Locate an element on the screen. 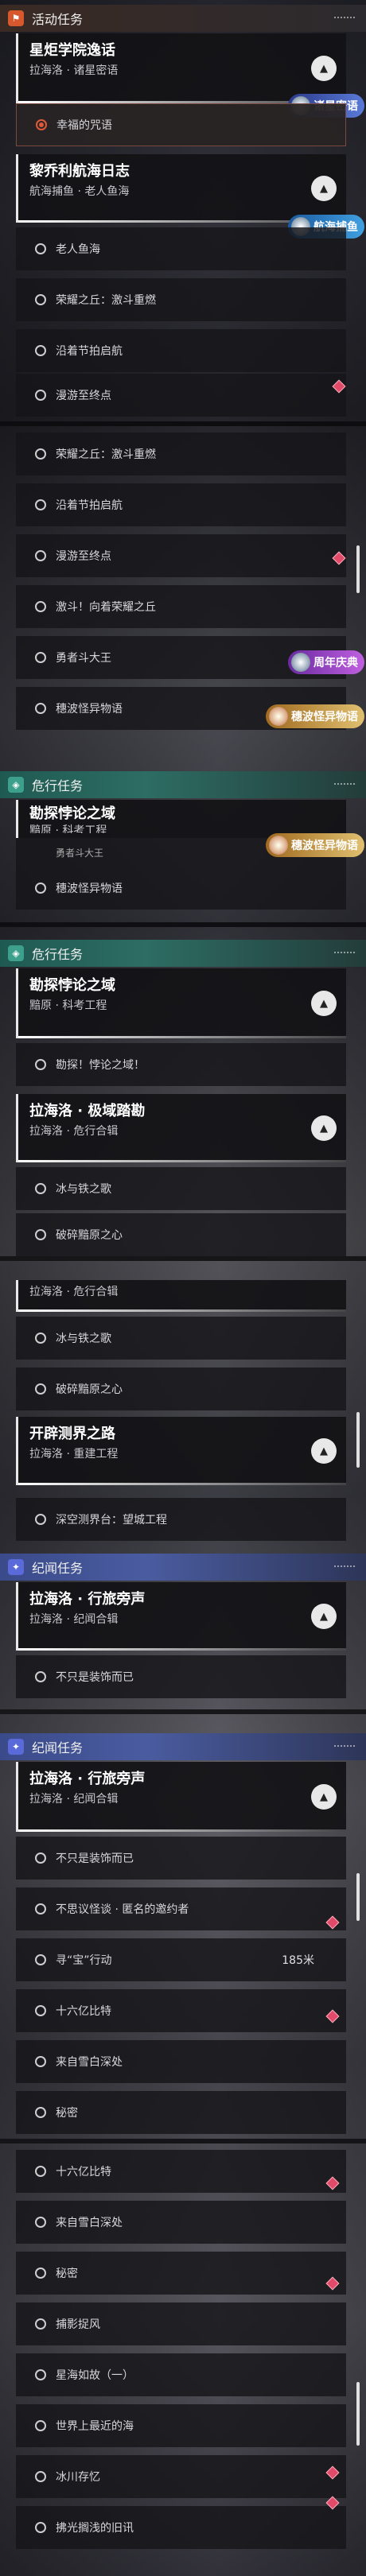 The image size is (366, 2576). list-item: 穗波怪异物语 is located at coordinates (181, 888).